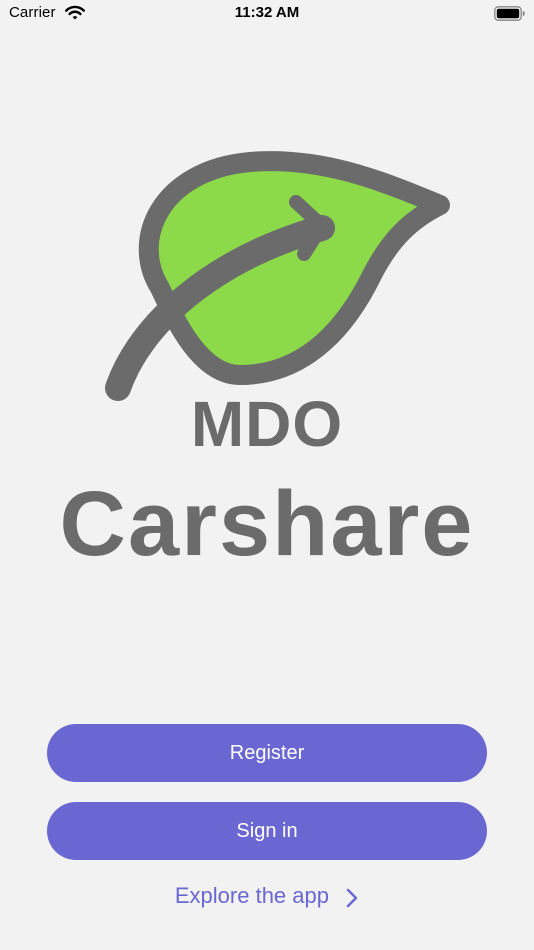 Image resolution: width=534 pixels, height=950 pixels. I want to click on explore-app-label: Explore the app, so click(251, 895).